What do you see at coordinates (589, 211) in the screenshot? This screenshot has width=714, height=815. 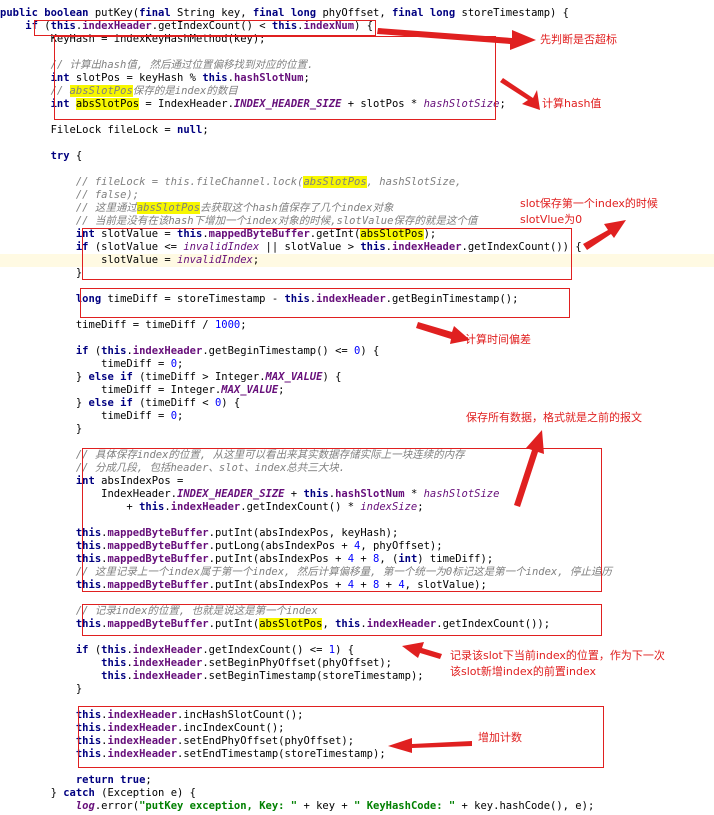 I see `annotation-label-3: slot保存第一个index的时候 slotVlue为0` at bounding box center [589, 211].